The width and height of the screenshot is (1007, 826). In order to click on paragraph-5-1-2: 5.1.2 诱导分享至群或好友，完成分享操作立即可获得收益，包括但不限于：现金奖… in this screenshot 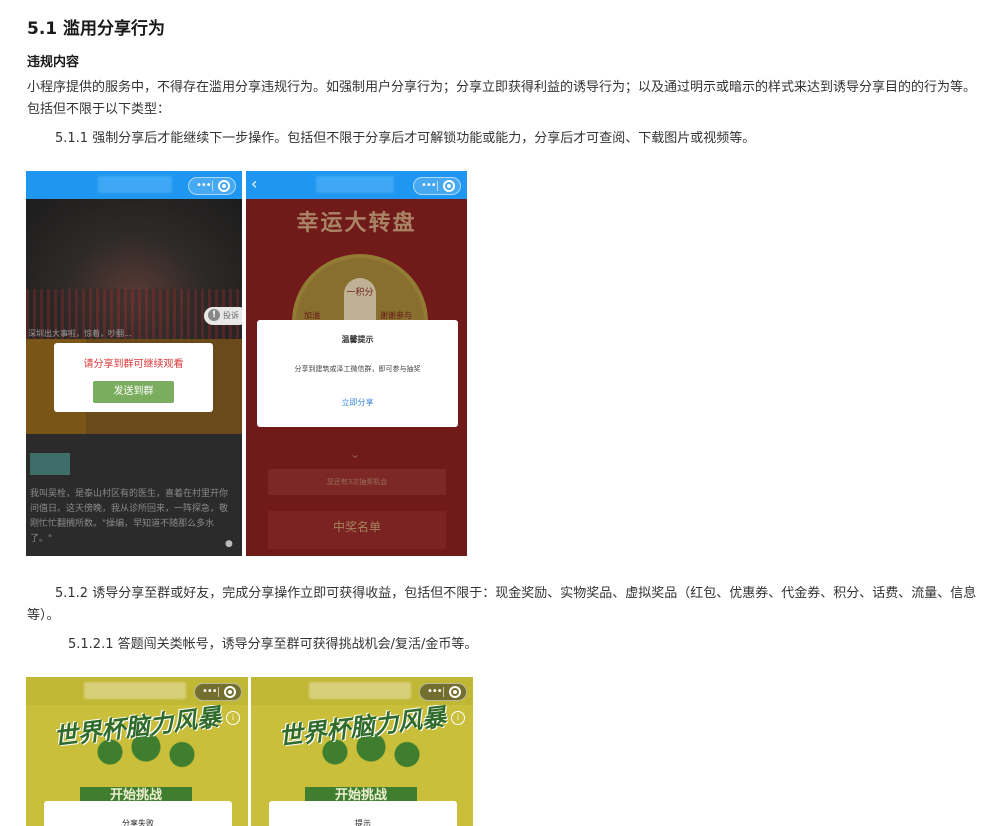, I will do `click(502, 604)`.